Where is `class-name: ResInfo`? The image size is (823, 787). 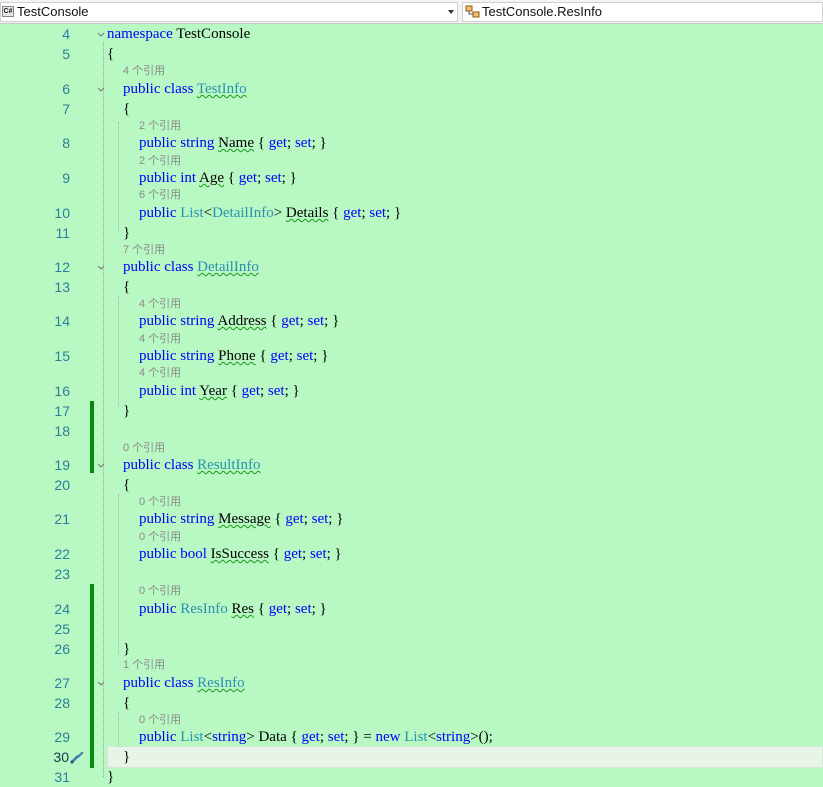 class-name: ResInfo is located at coordinates (221, 683).